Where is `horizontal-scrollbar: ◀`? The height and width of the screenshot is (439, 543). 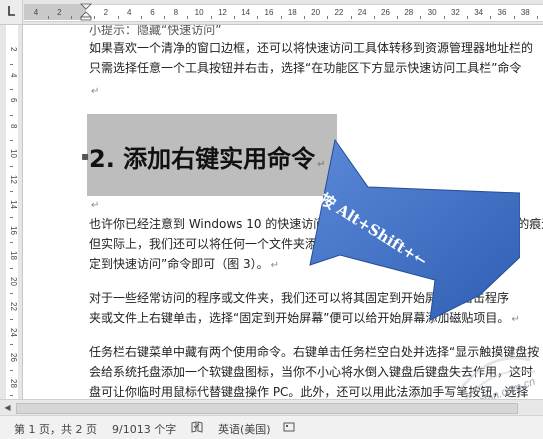 horizontal-scrollbar: ◀ is located at coordinates (271, 407).